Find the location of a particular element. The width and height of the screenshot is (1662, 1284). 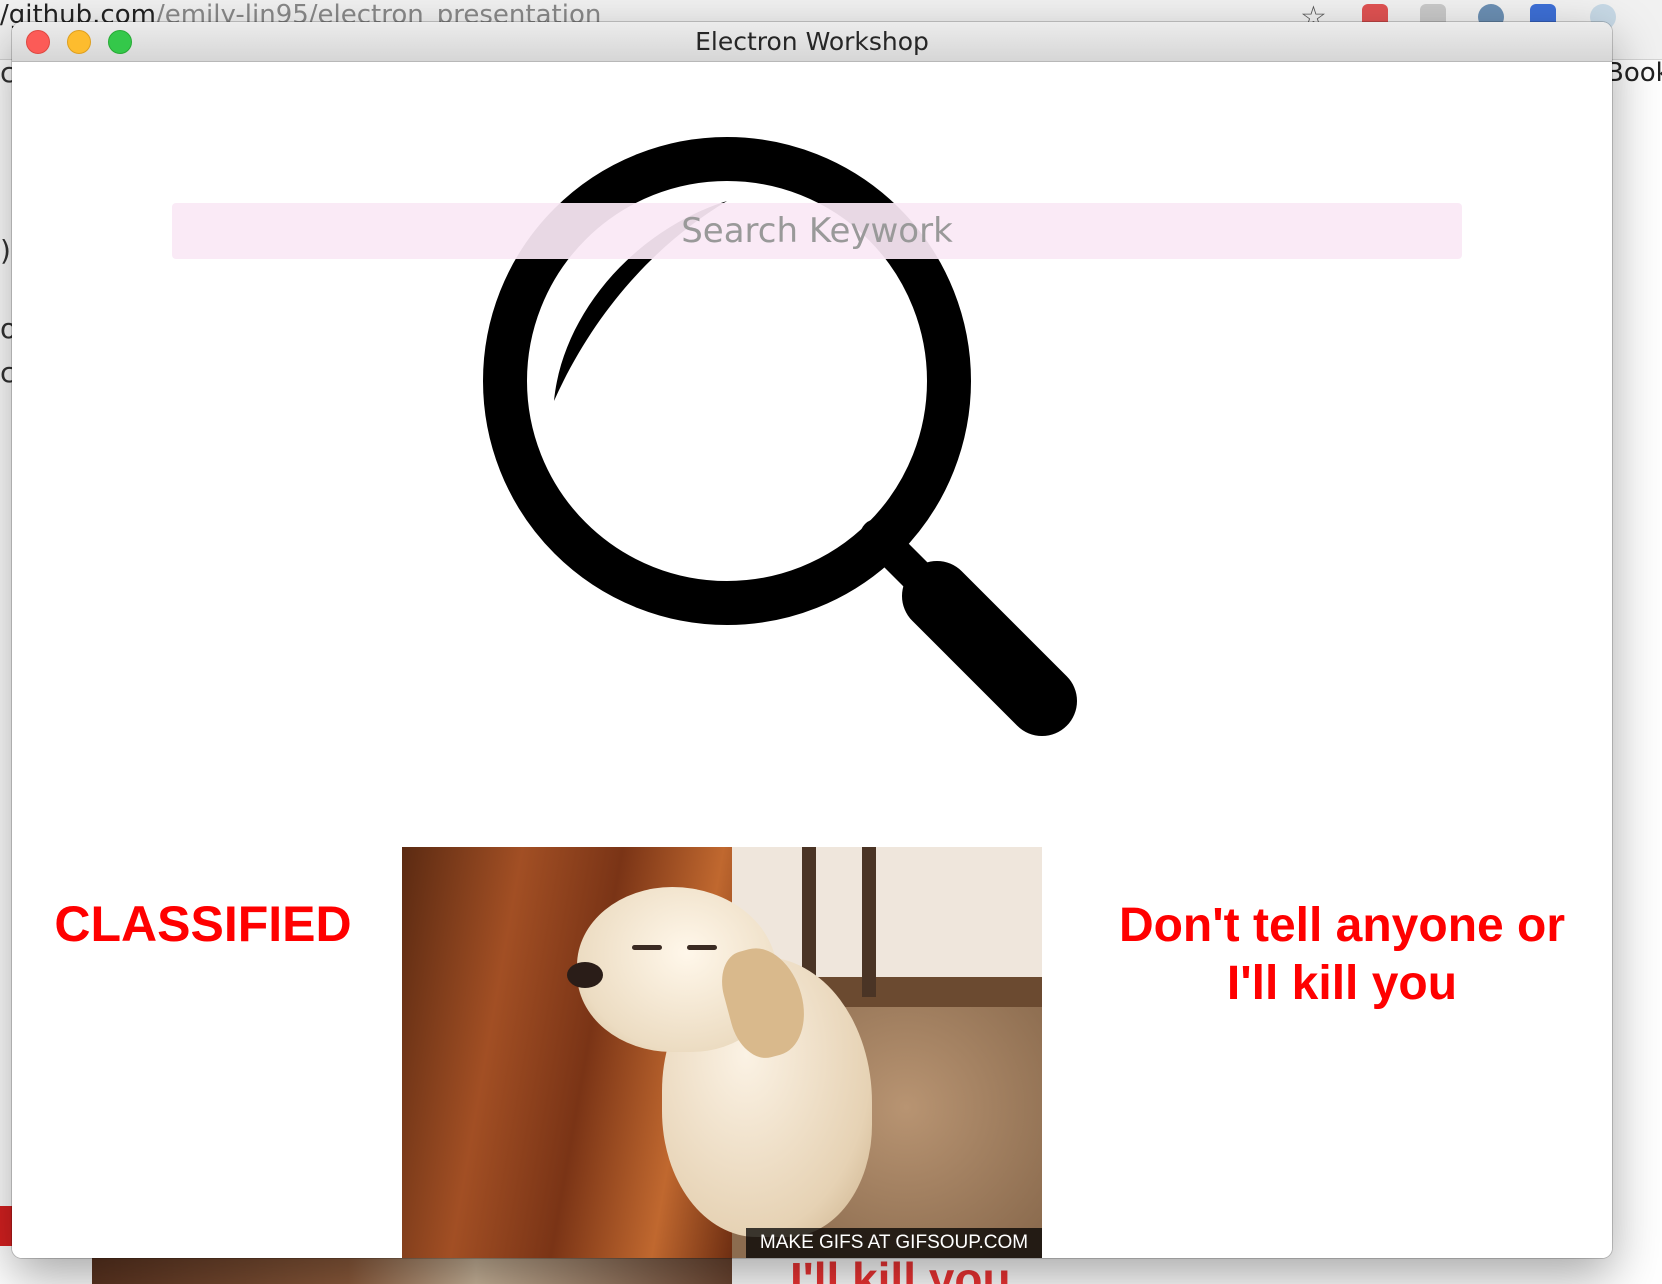

window-title: Electron Workshop is located at coordinates (812, 41).